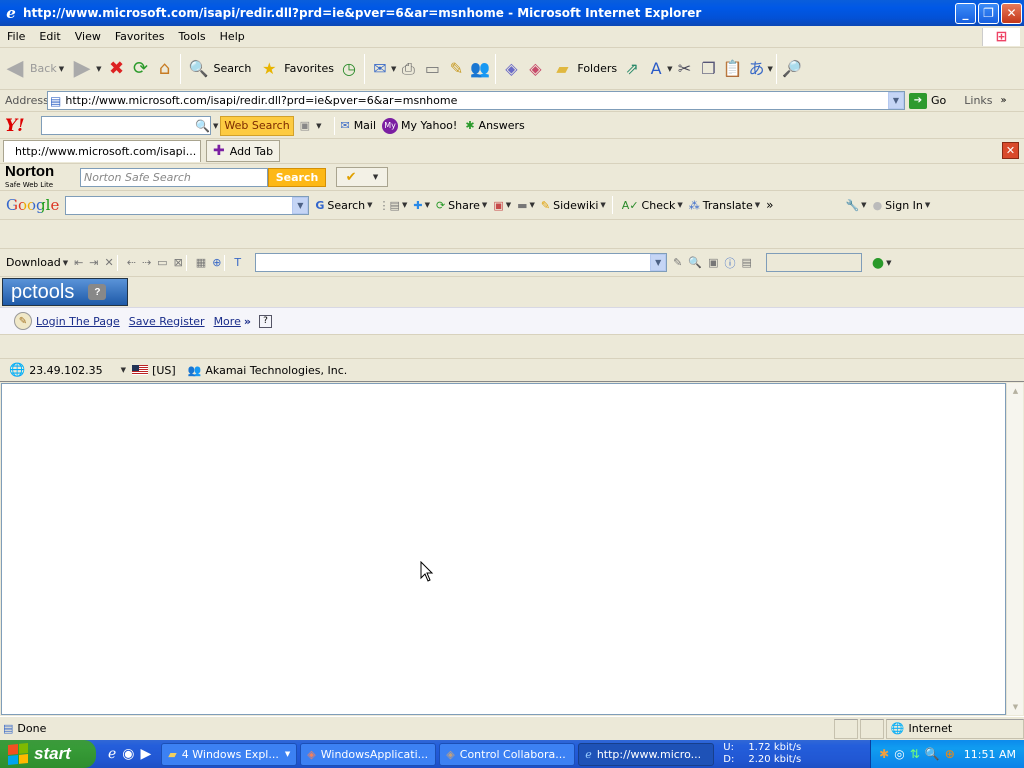 This screenshot has height=768, width=1024. I want to click on google-search-button: G Search ▼, so click(343, 205).